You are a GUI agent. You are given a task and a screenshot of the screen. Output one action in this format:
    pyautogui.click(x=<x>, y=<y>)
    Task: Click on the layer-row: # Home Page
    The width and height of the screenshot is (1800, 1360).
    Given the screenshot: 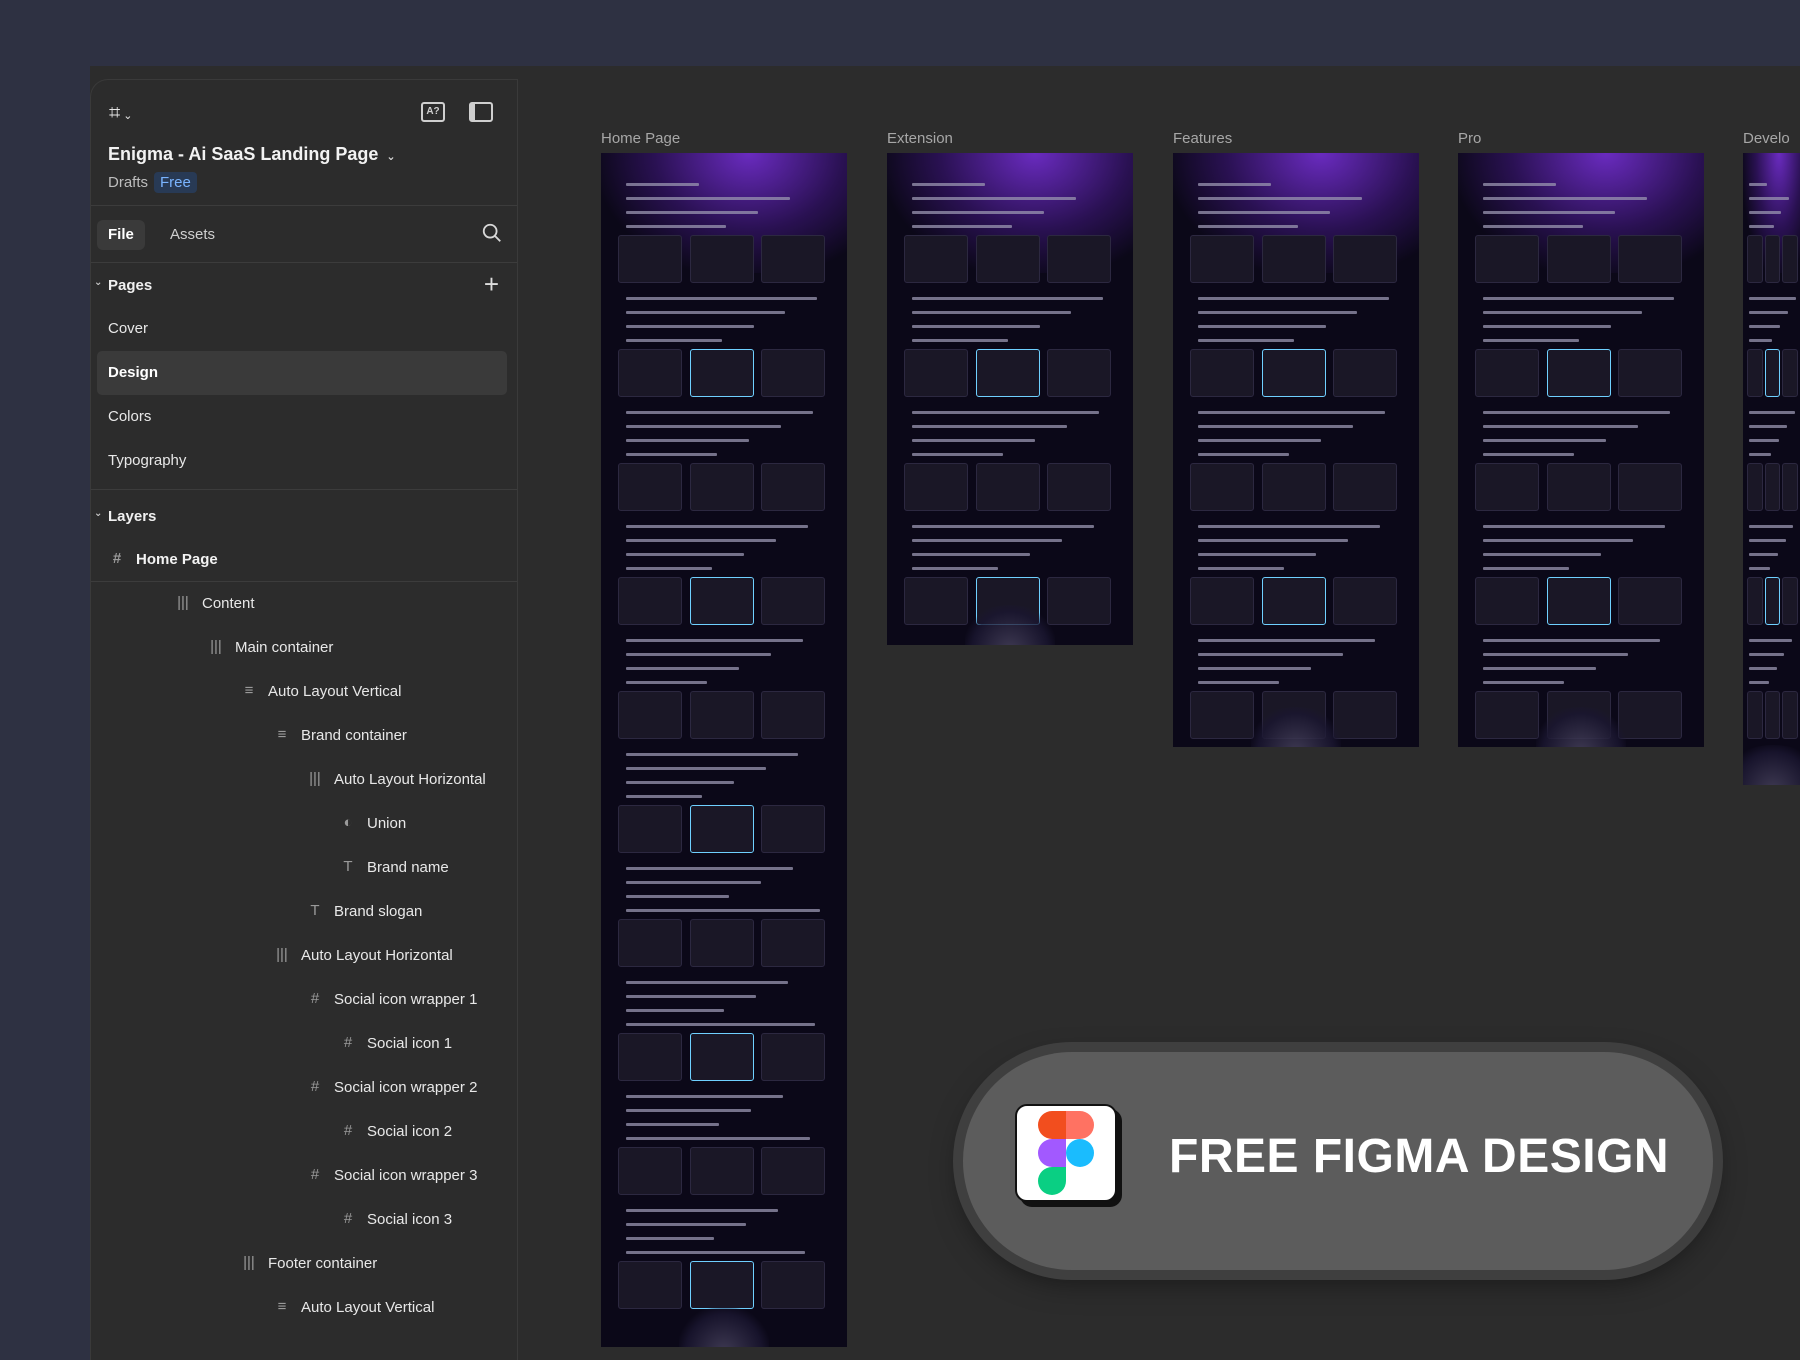 What is the action you would take?
    pyautogui.click(x=304, y=560)
    